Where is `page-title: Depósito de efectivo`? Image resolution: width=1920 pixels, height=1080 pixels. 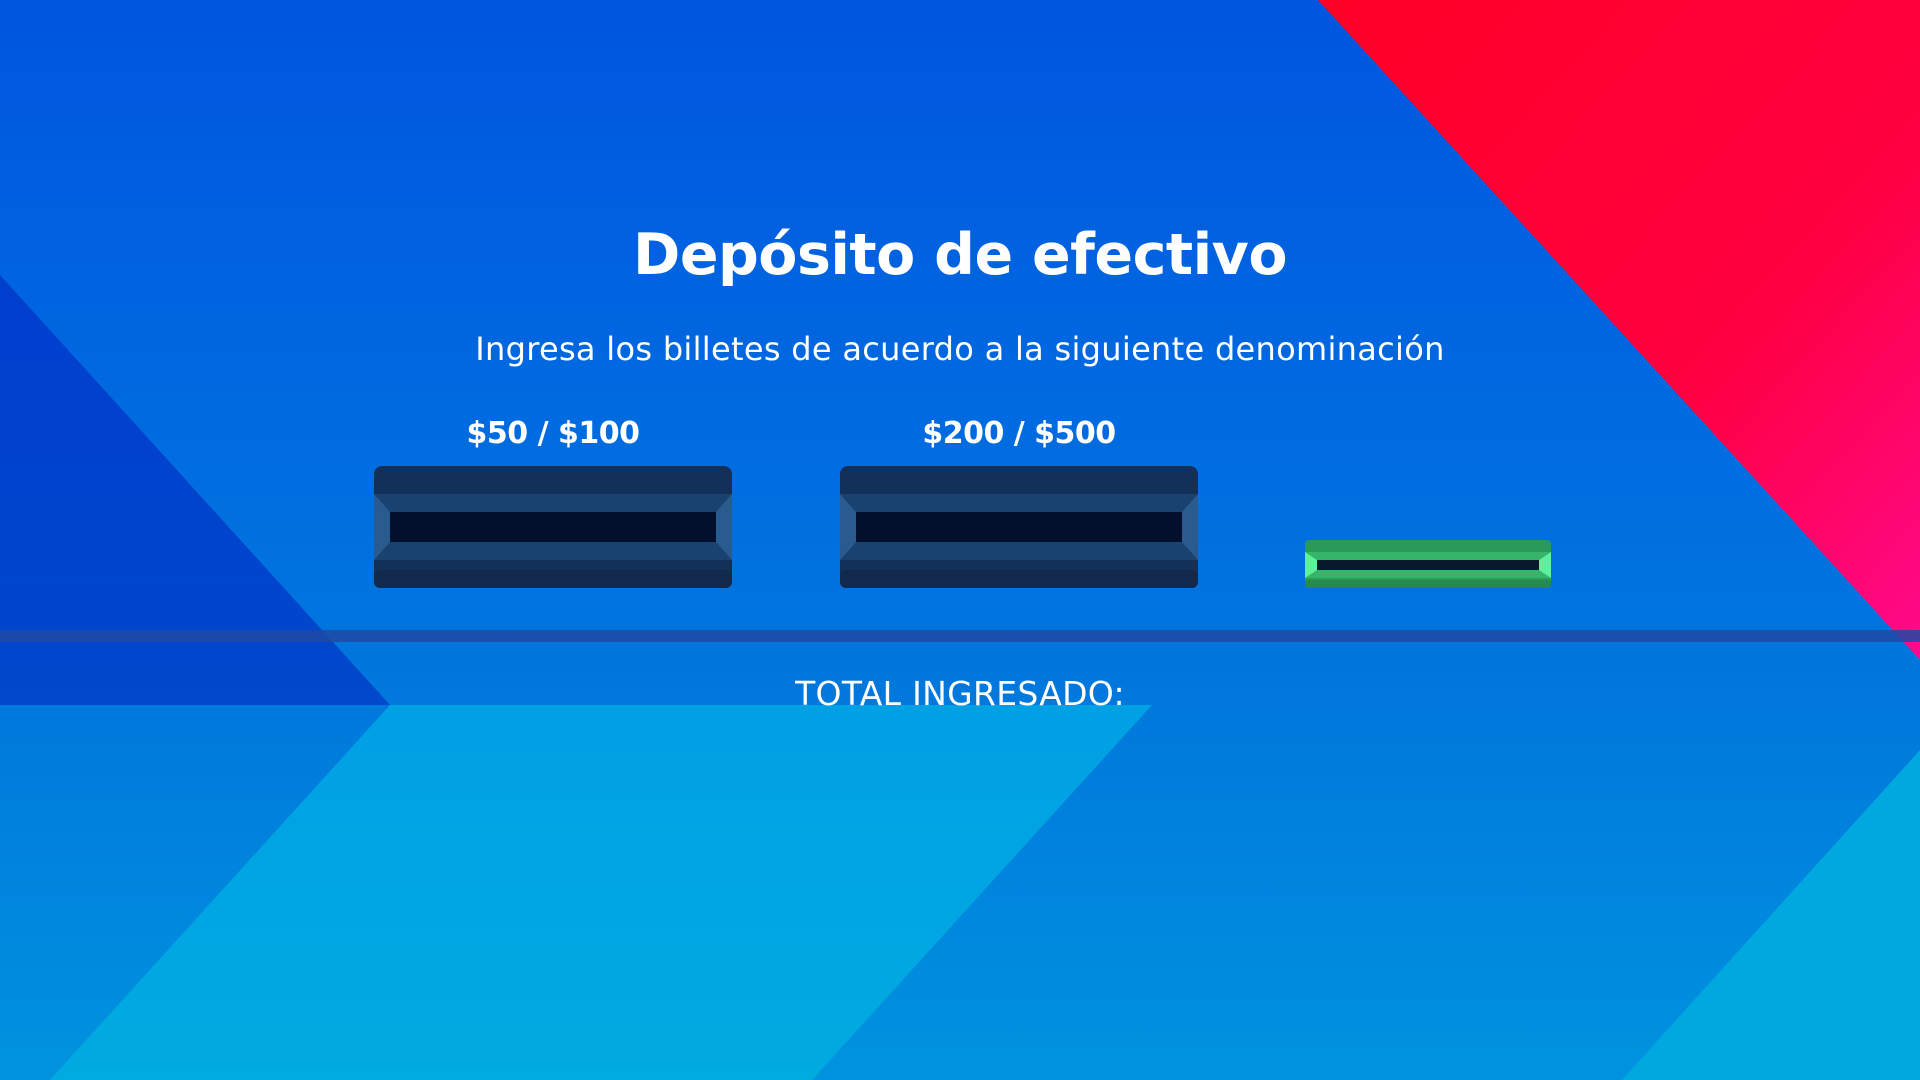 page-title: Depósito de efectivo is located at coordinates (960, 255).